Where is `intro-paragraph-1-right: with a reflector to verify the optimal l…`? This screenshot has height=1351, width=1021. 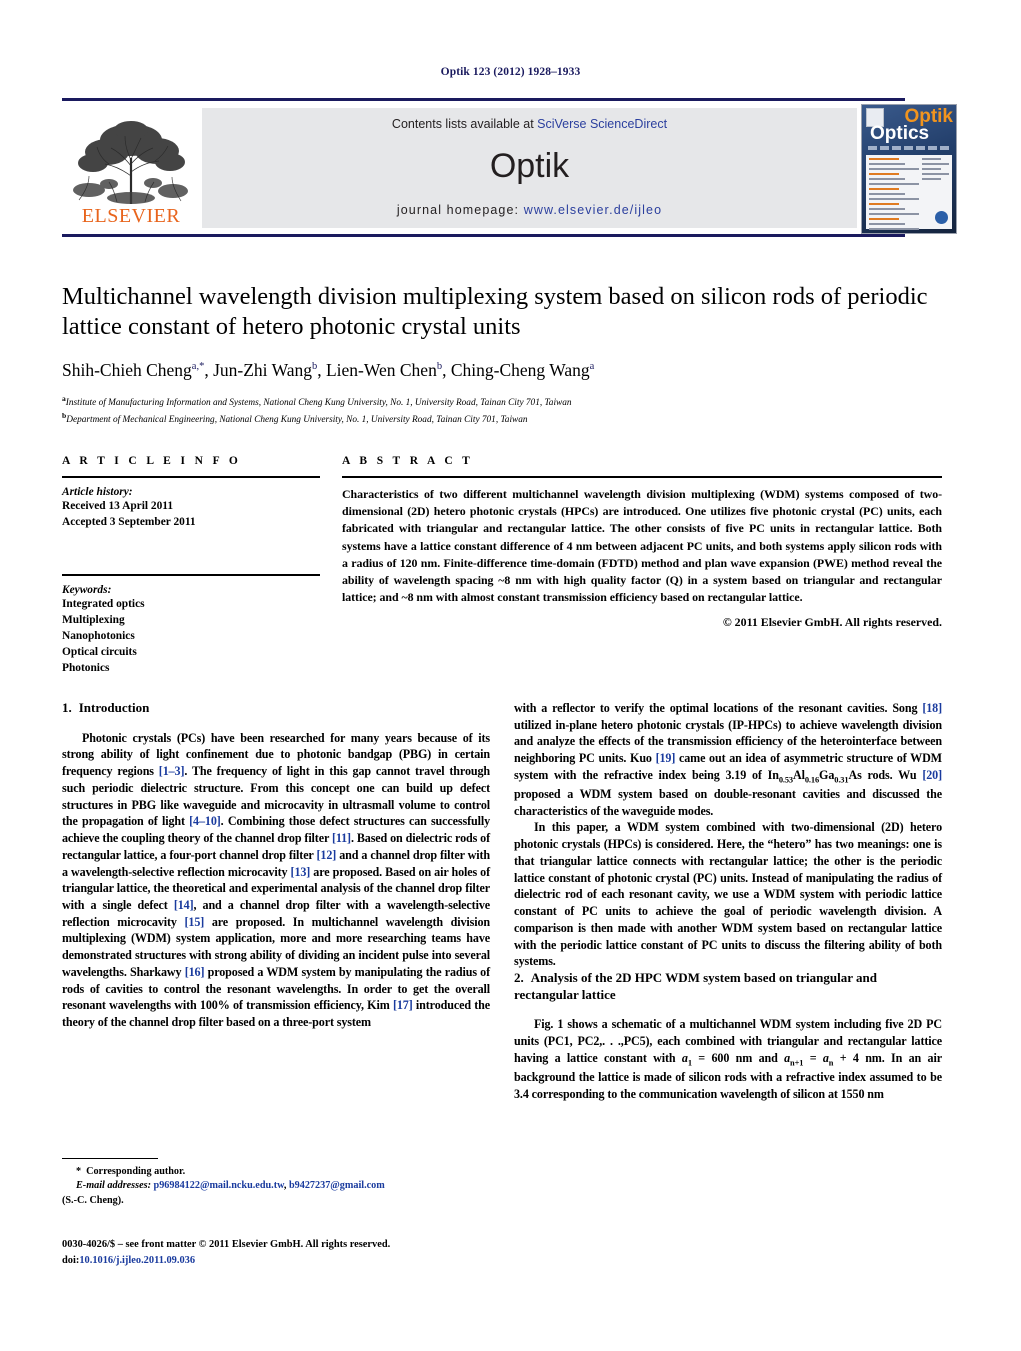 intro-paragraph-1-right: with a reflector to verify the optimal l… is located at coordinates (728, 759).